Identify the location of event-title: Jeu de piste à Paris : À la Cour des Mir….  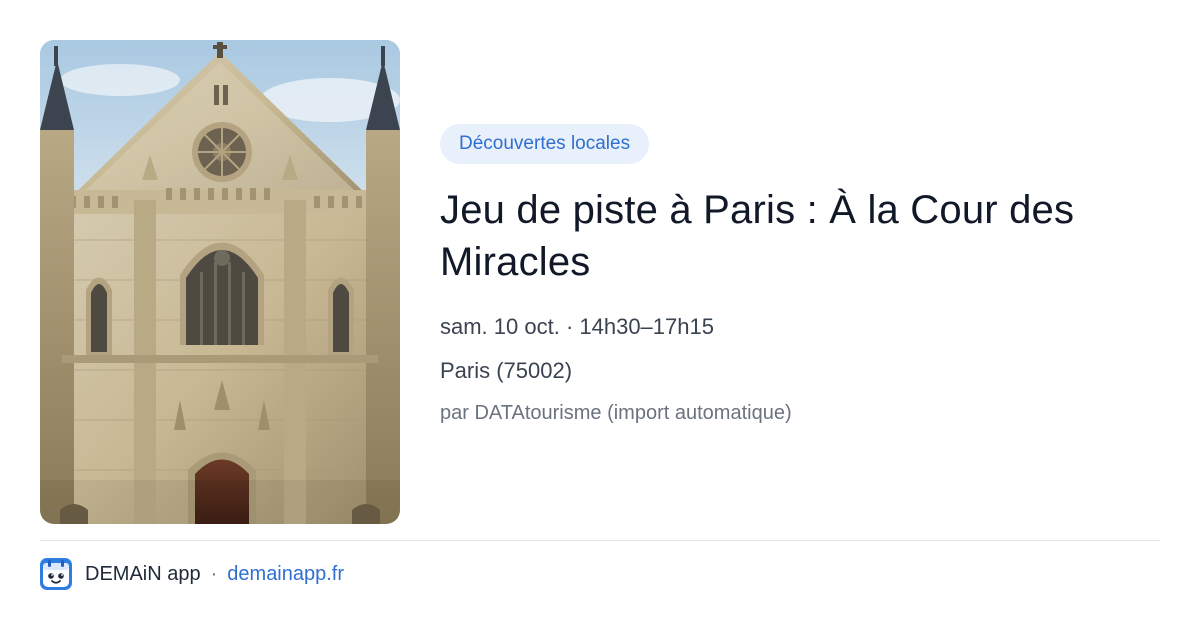
(805, 236).